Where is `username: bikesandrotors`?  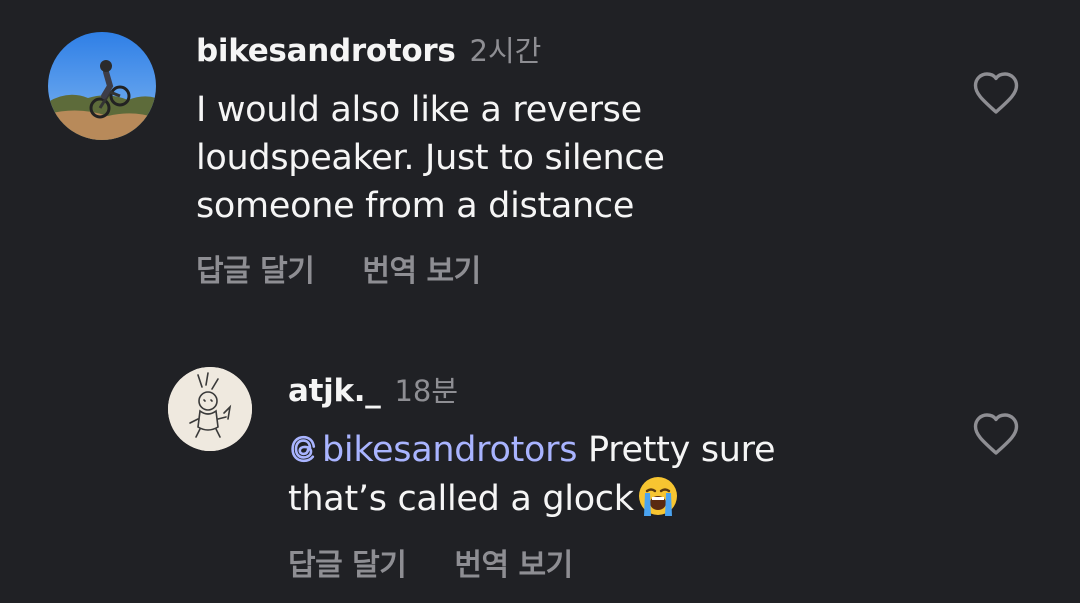
username: bikesandrotors is located at coordinates (326, 51).